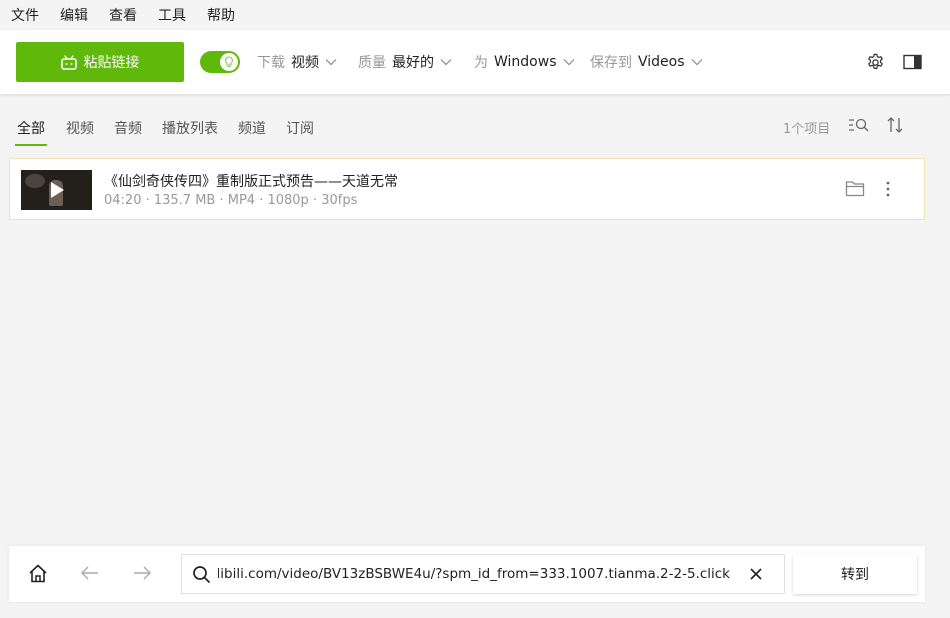 The height and width of the screenshot is (618, 950). I want to click on home-button, so click(38, 575).